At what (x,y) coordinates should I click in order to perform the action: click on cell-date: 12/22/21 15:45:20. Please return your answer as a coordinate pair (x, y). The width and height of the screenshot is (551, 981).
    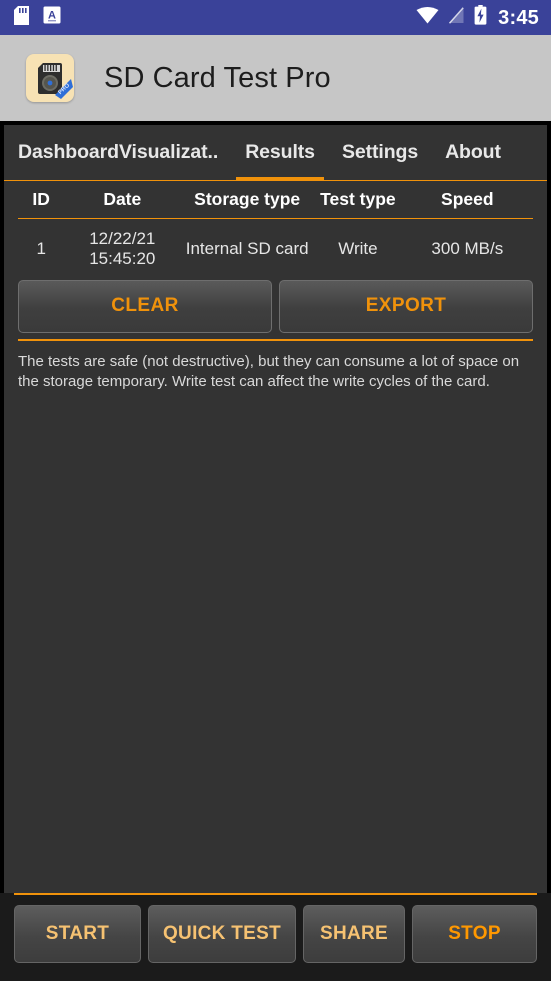
    Looking at the image, I should click on (122, 248).